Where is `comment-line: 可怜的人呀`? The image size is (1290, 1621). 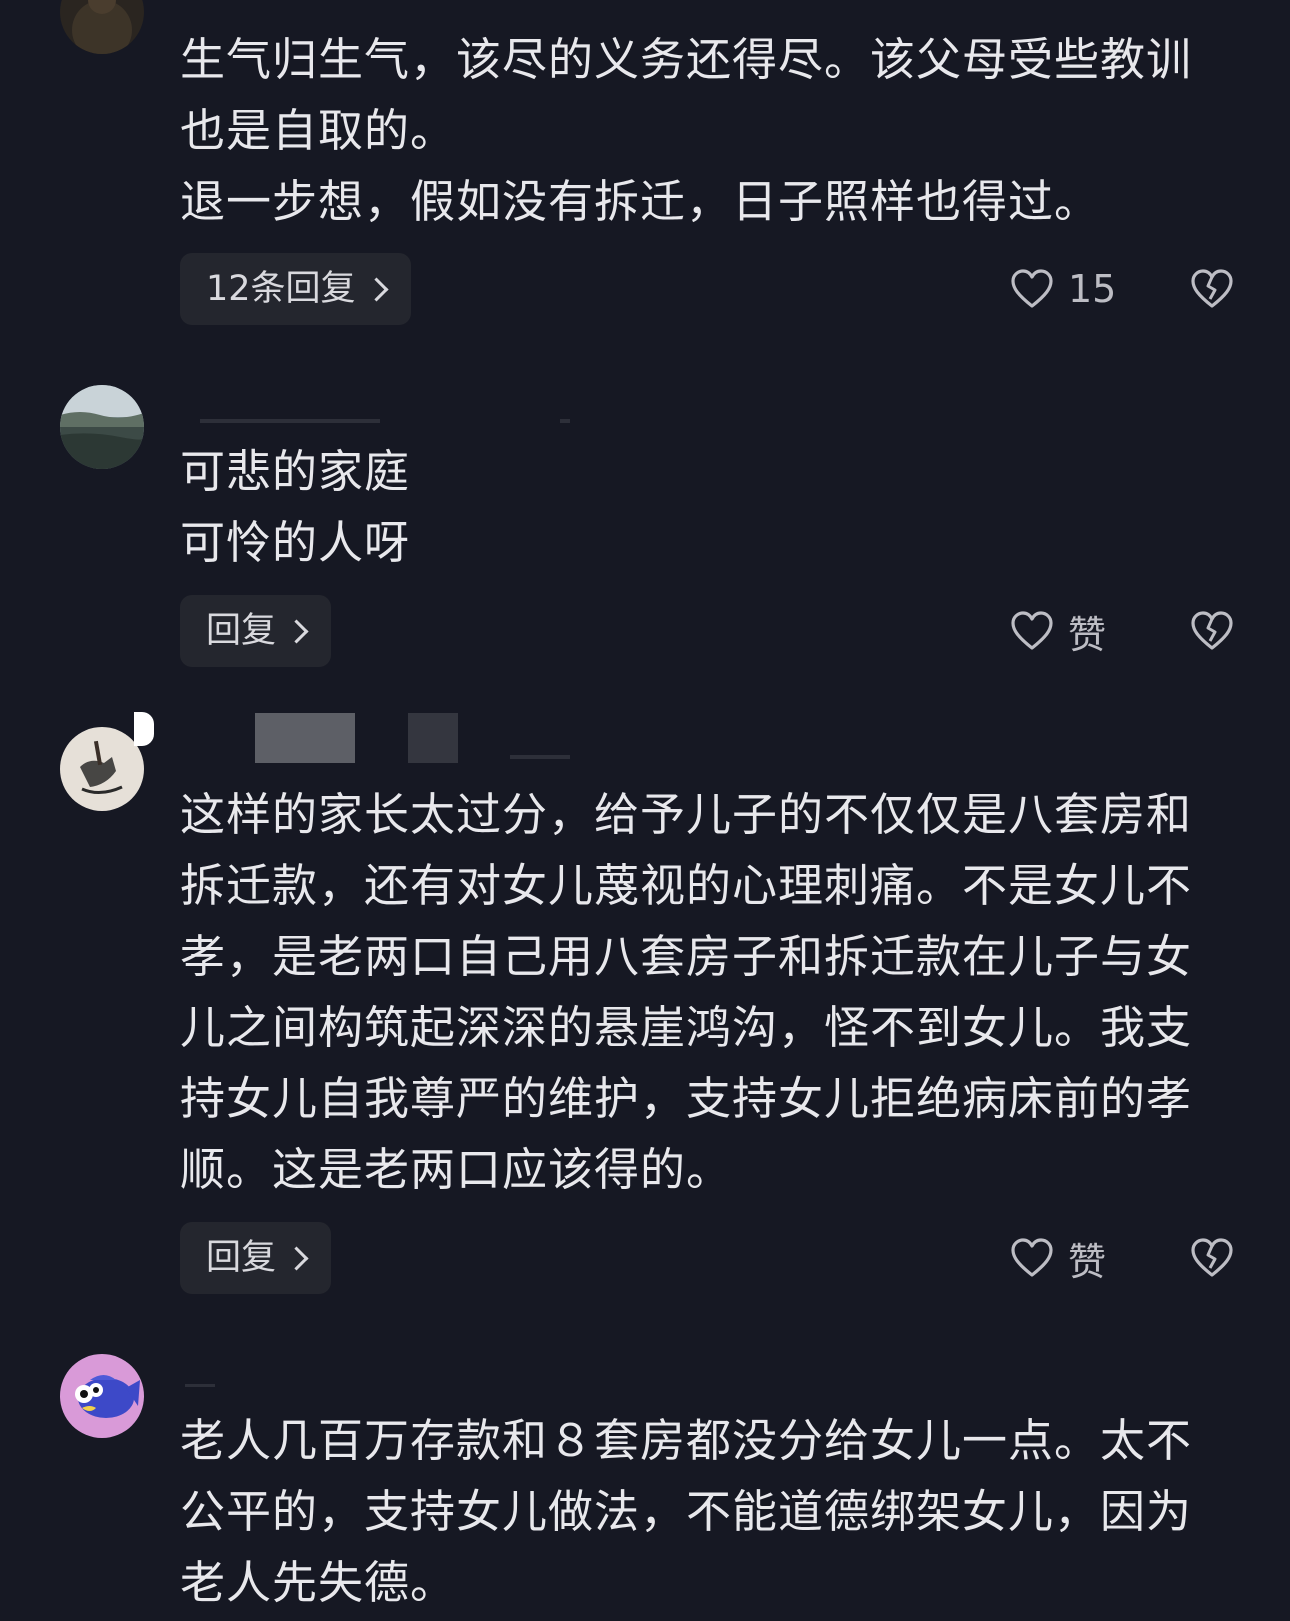 comment-line: 可怜的人呀 is located at coordinates (295, 542).